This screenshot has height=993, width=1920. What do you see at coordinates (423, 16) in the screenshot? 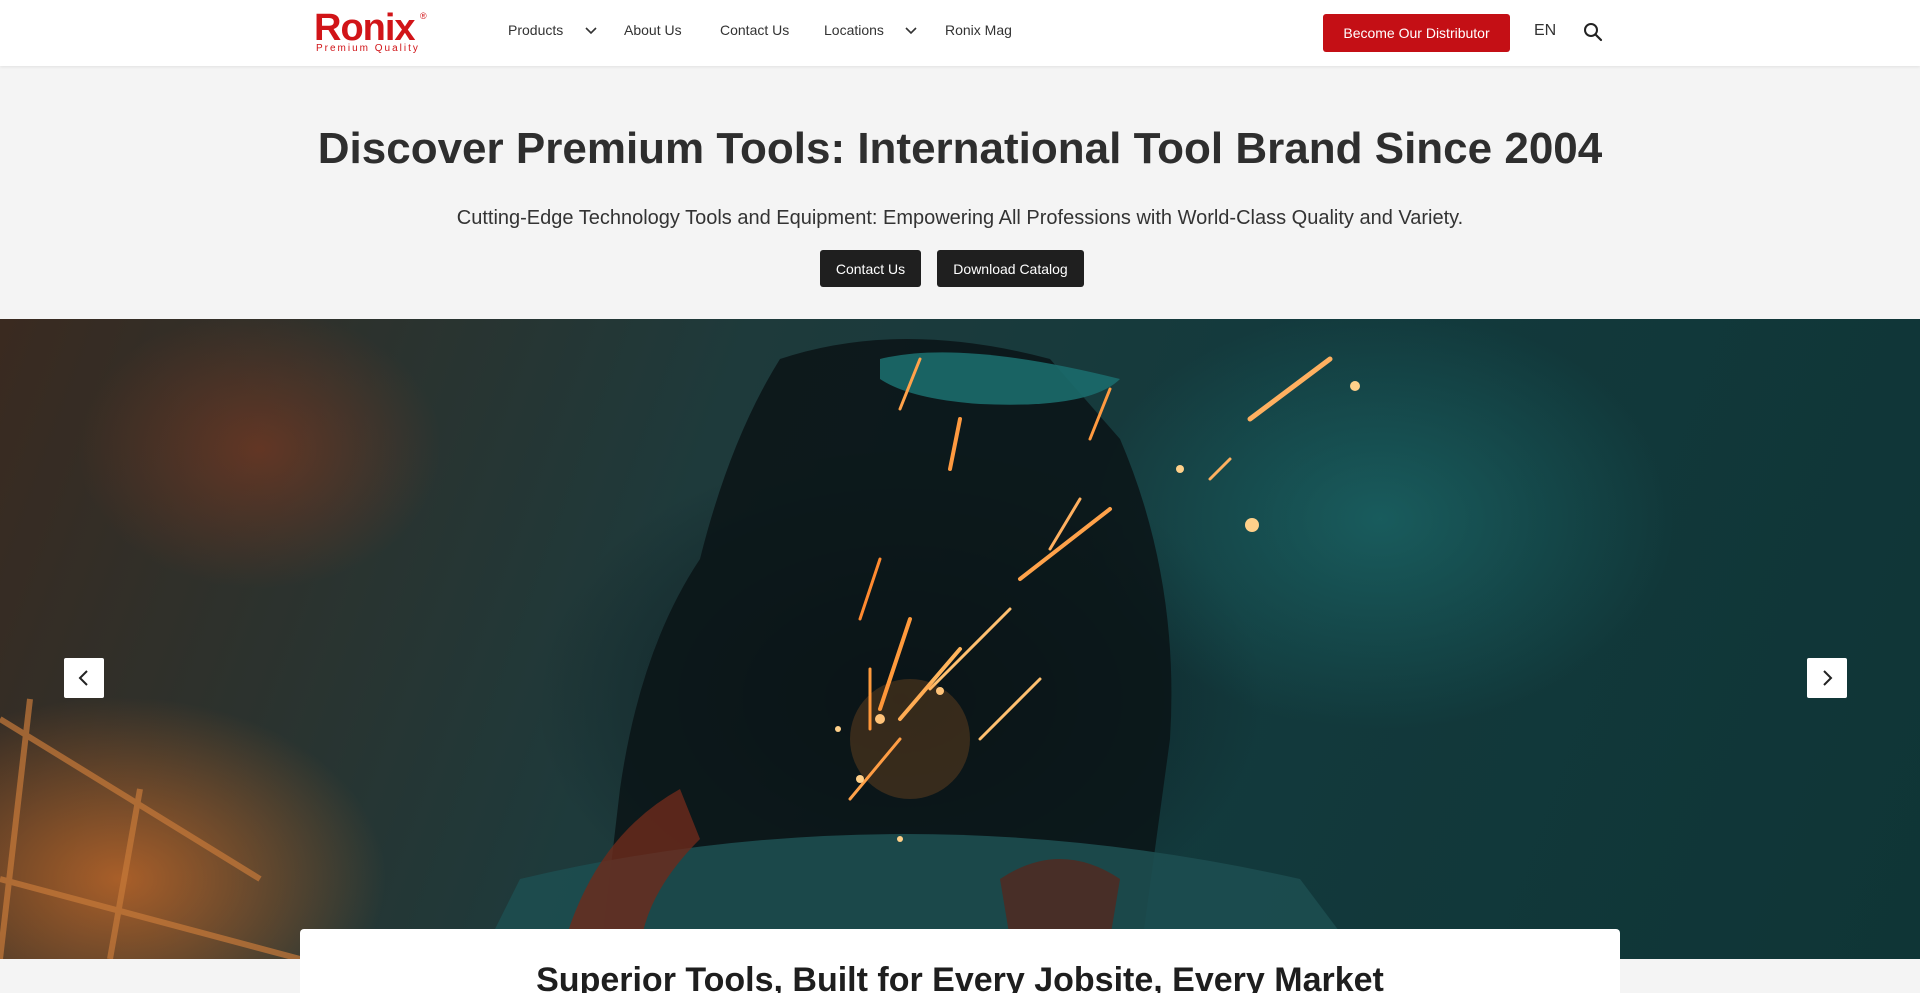
I see `logo-registered-mark: ®` at bounding box center [423, 16].